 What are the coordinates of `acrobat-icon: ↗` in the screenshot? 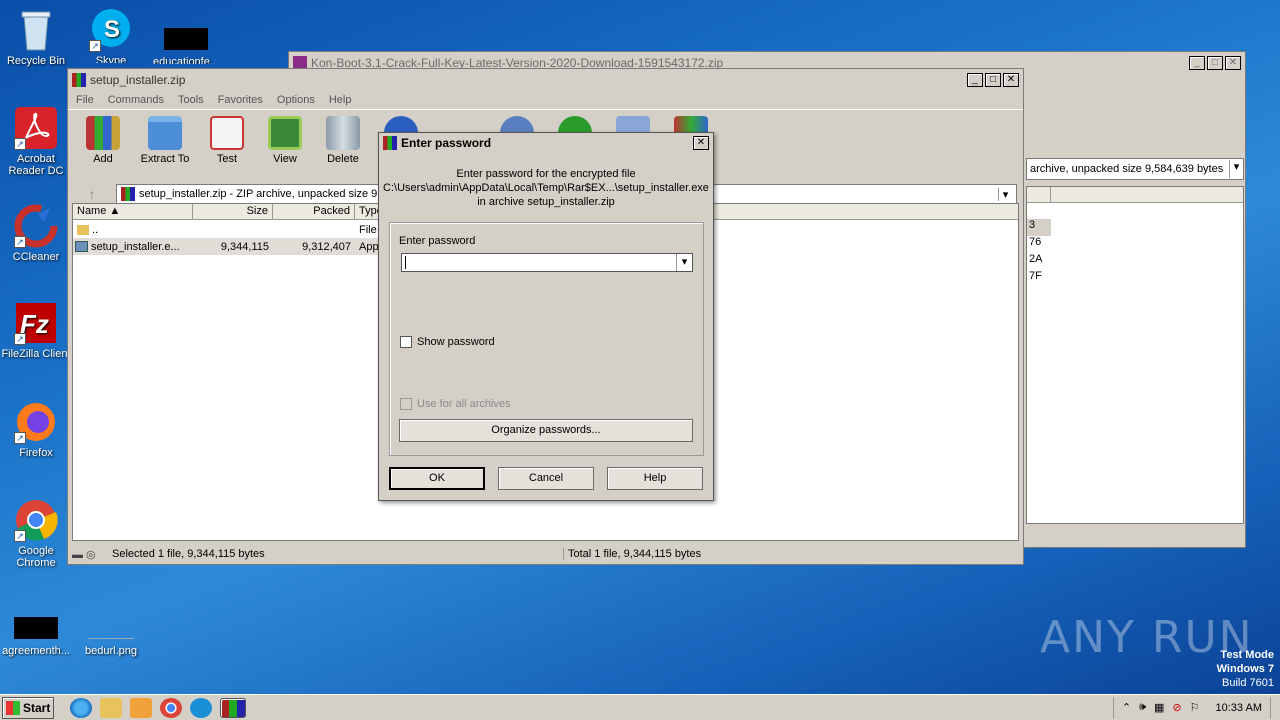 It's located at (36, 128).